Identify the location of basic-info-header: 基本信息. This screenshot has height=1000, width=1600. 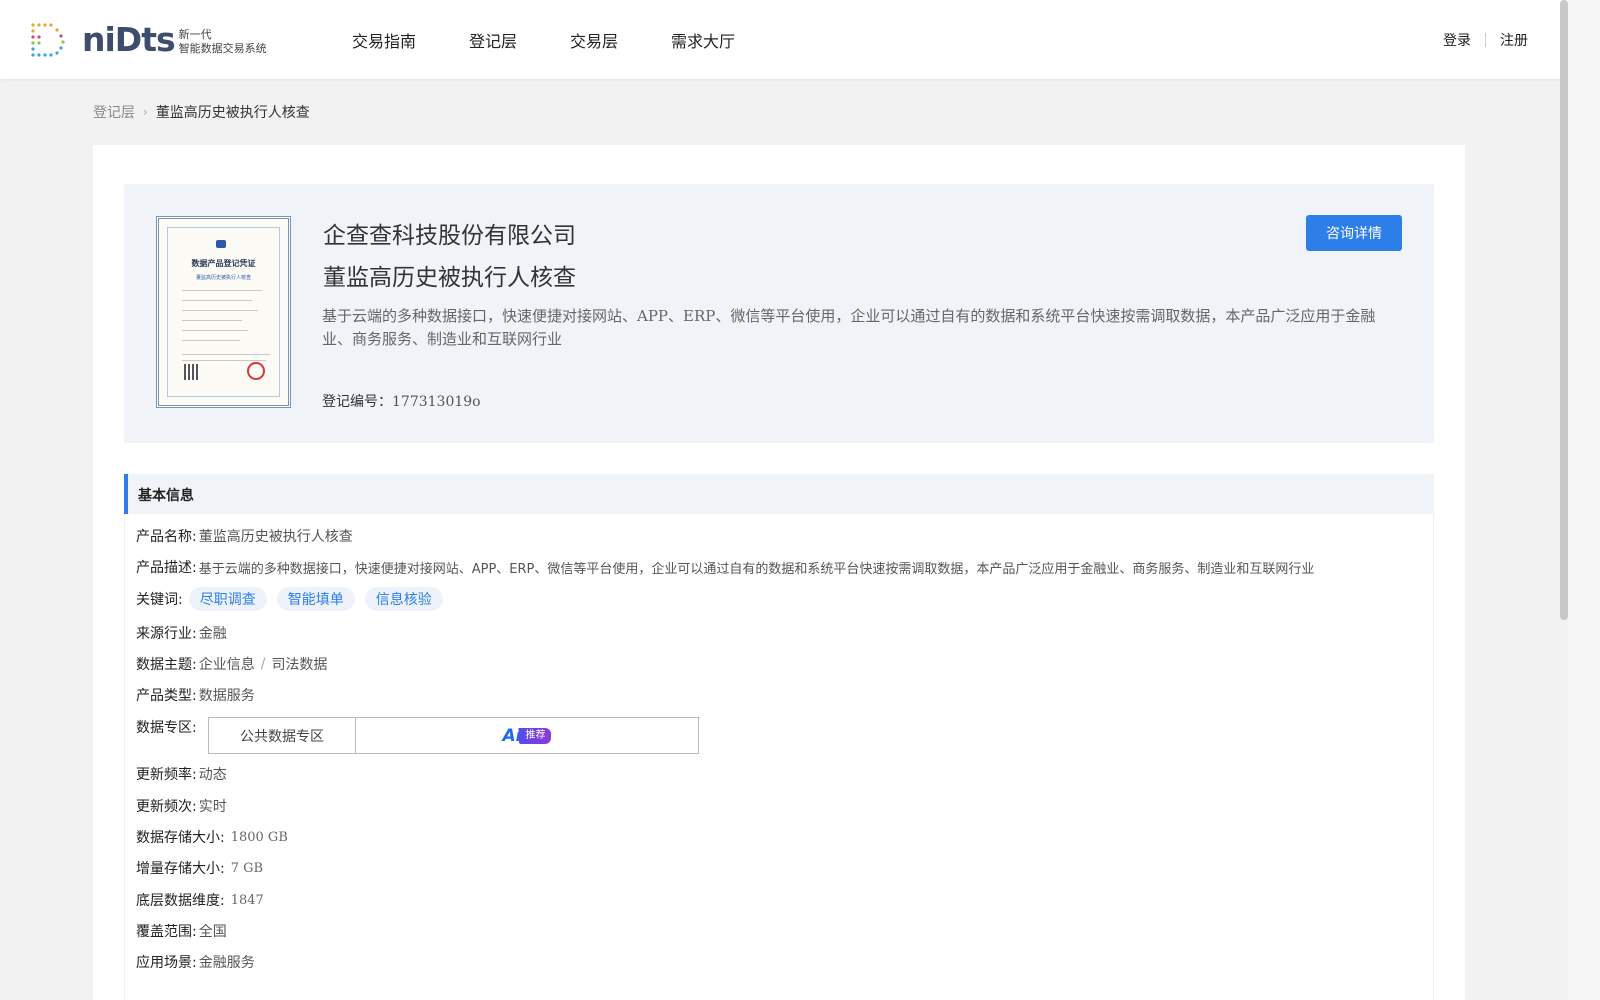
(779, 494).